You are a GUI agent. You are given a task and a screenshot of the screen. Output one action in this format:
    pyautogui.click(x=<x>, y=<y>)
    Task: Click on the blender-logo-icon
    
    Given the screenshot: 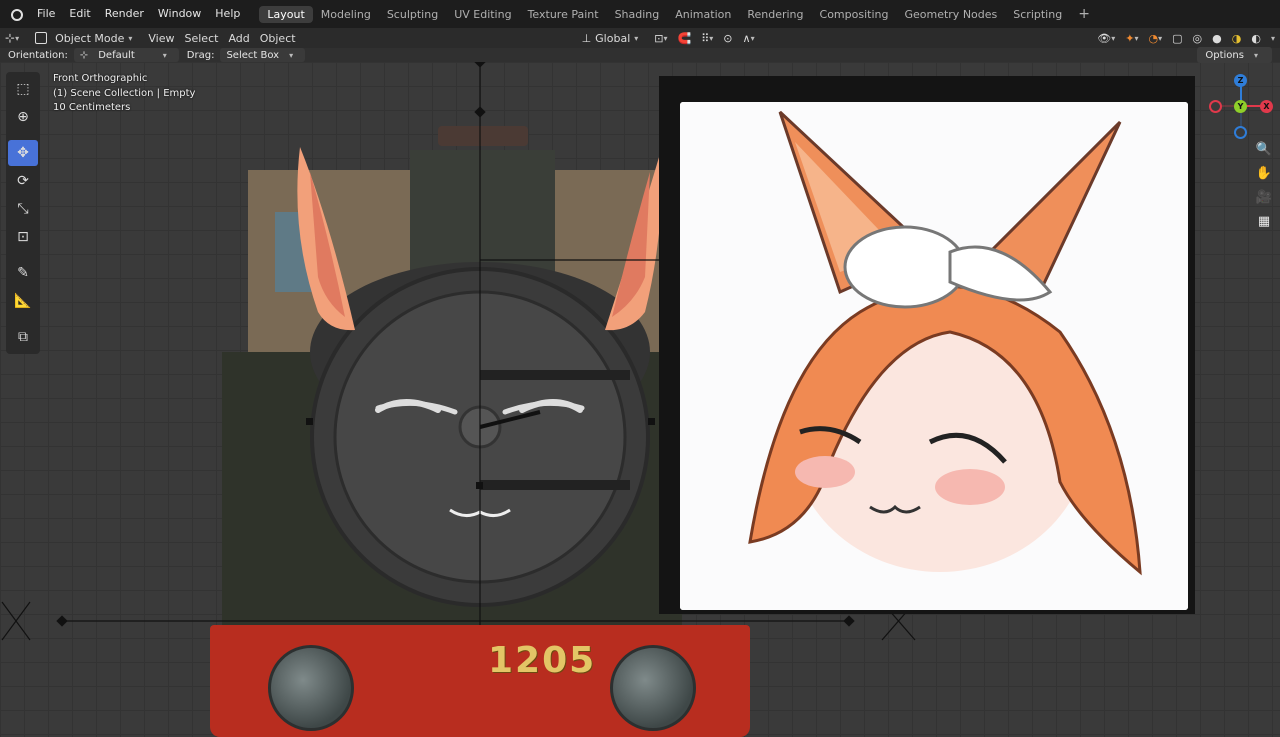 What is the action you would take?
    pyautogui.click(x=16, y=14)
    